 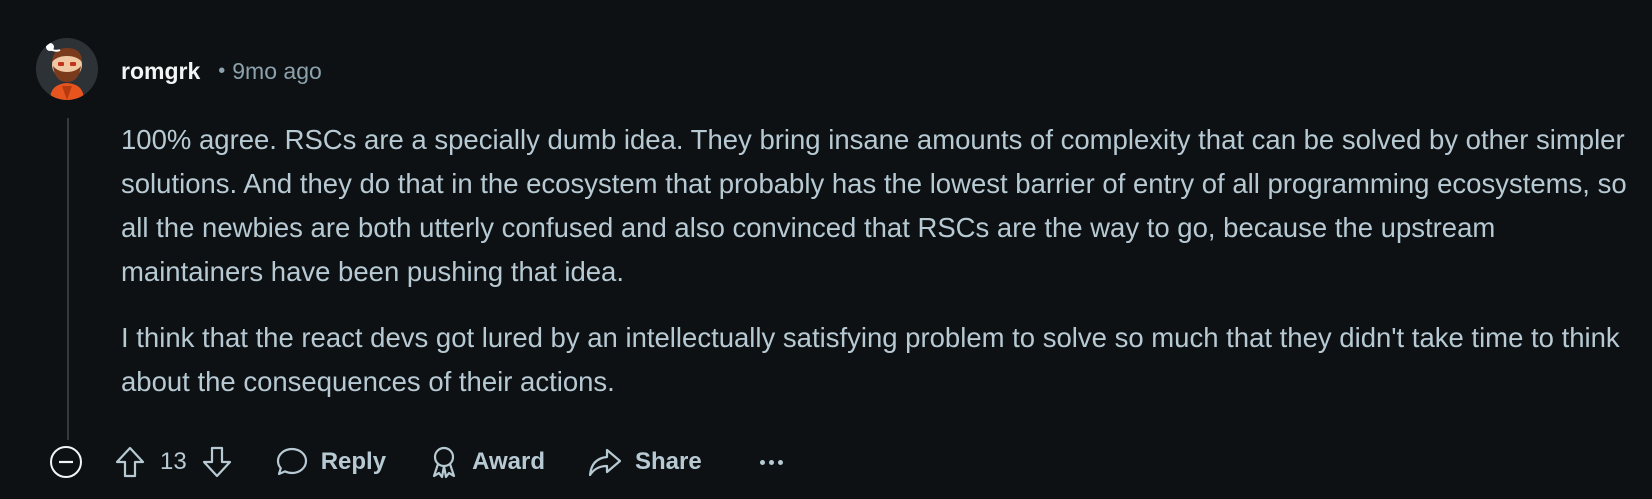 I want to click on more-options-button, so click(x=771, y=462).